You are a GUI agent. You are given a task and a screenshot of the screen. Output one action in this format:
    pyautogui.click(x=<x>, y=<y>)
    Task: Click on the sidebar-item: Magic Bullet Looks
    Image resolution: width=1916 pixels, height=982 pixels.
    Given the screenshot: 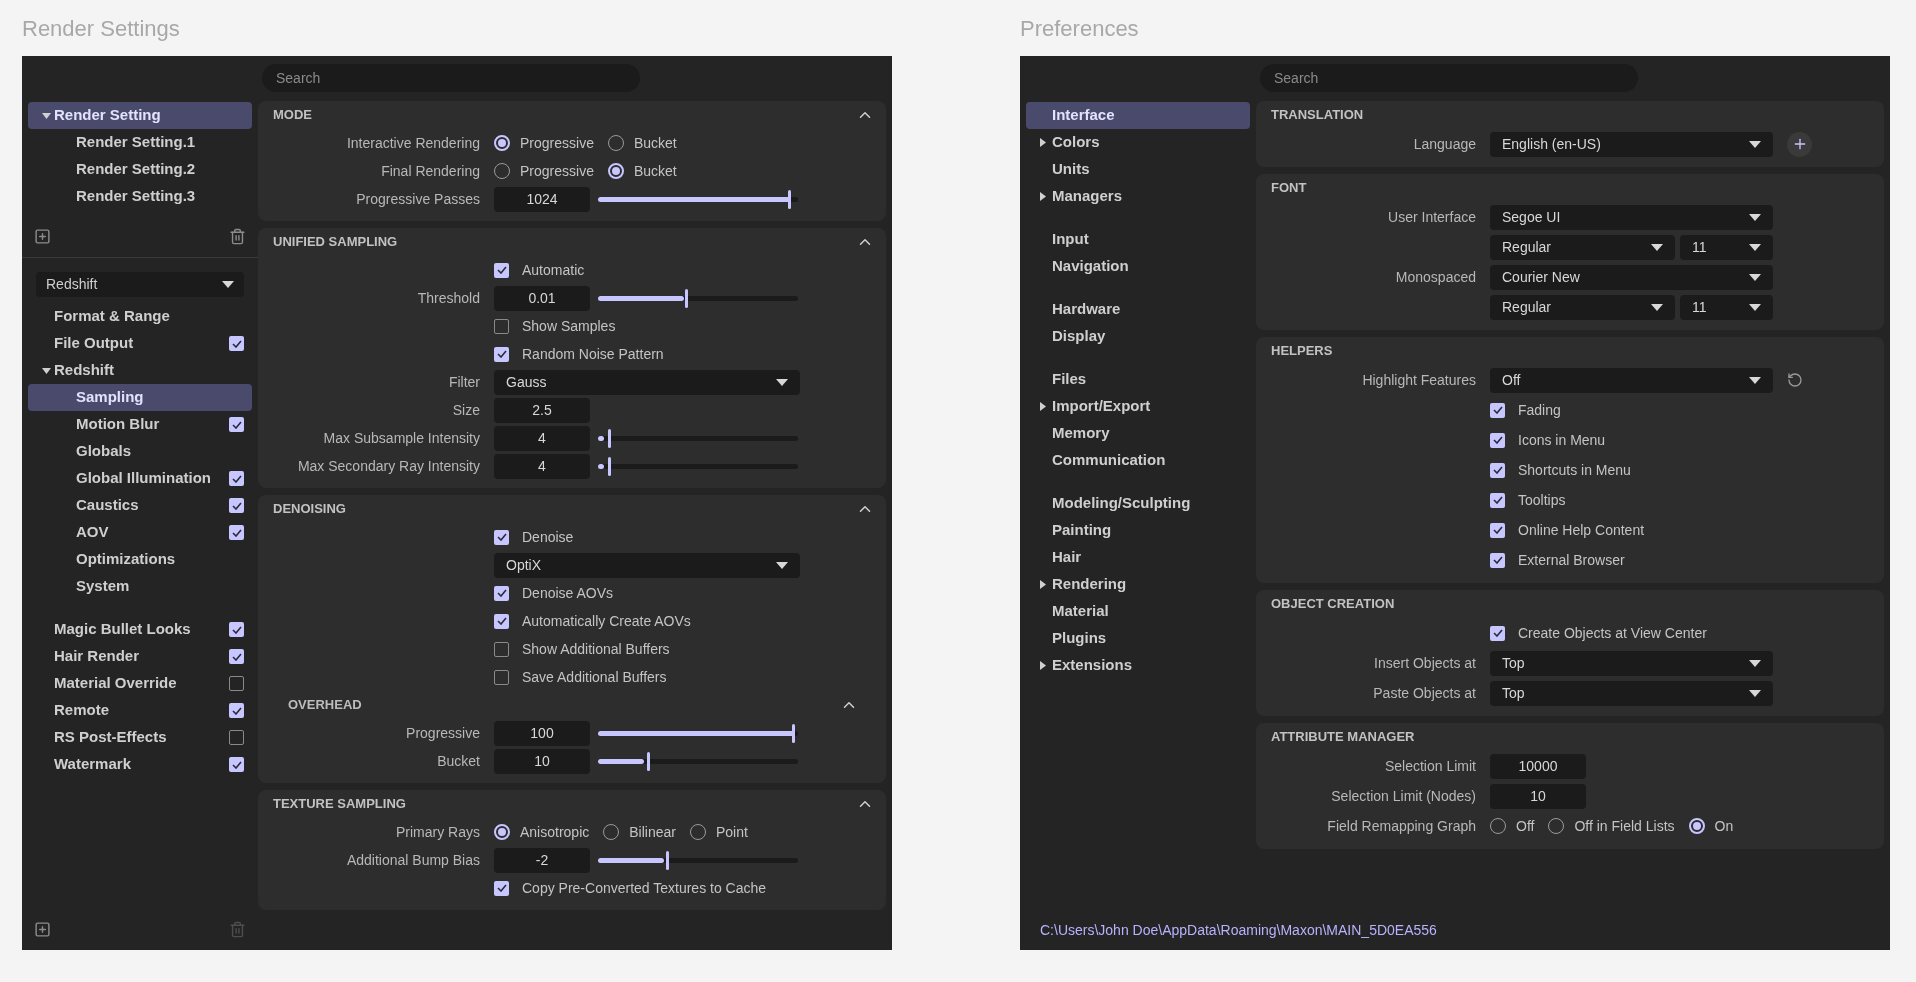 What is the action you would take?
    pyautogui.click(x=122, y=629)
    